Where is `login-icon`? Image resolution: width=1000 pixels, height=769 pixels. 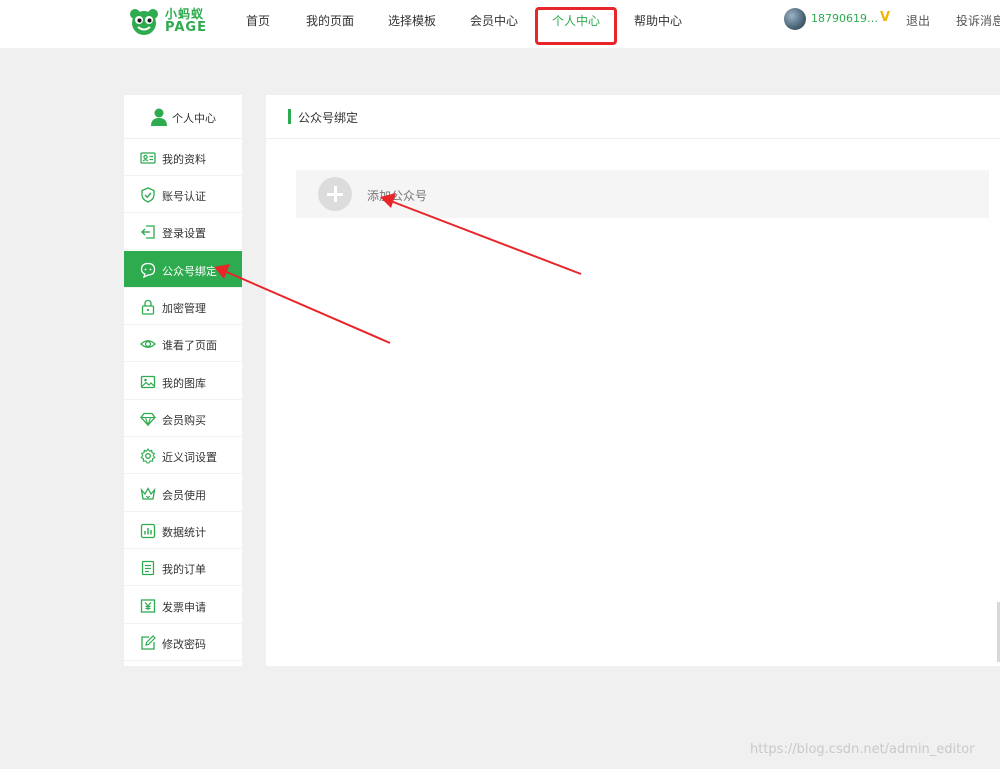 login-icon is located at coordinates (148, 232).